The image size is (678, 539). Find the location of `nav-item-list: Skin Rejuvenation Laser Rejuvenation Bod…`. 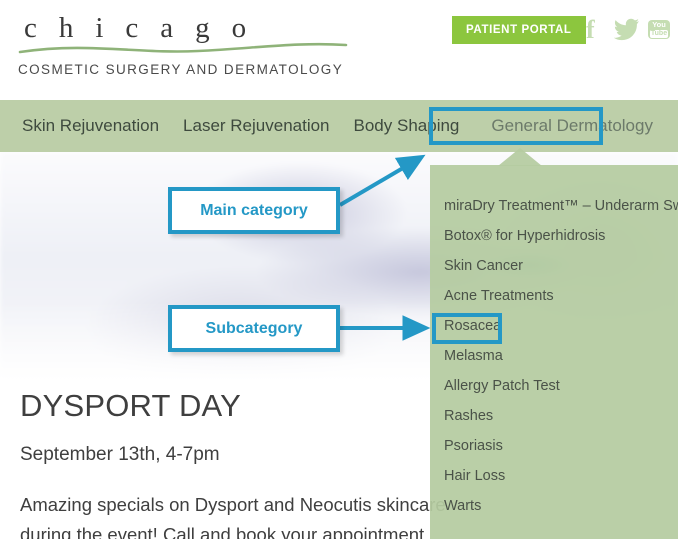

nav-item-list: Skin Rejuvenation Laser Rejuvenation Bod… is located at coordinates (350, 126).